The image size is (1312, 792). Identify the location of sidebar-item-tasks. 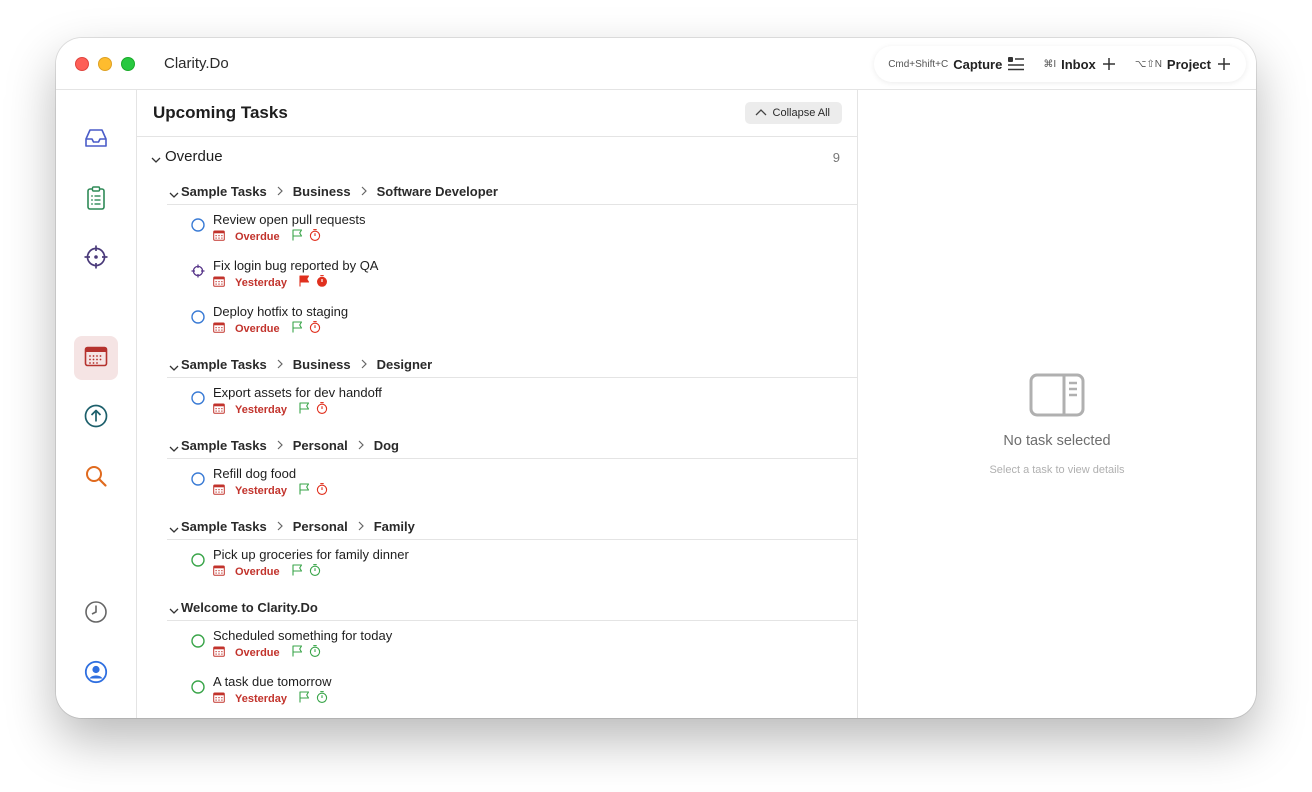
(96, 200).